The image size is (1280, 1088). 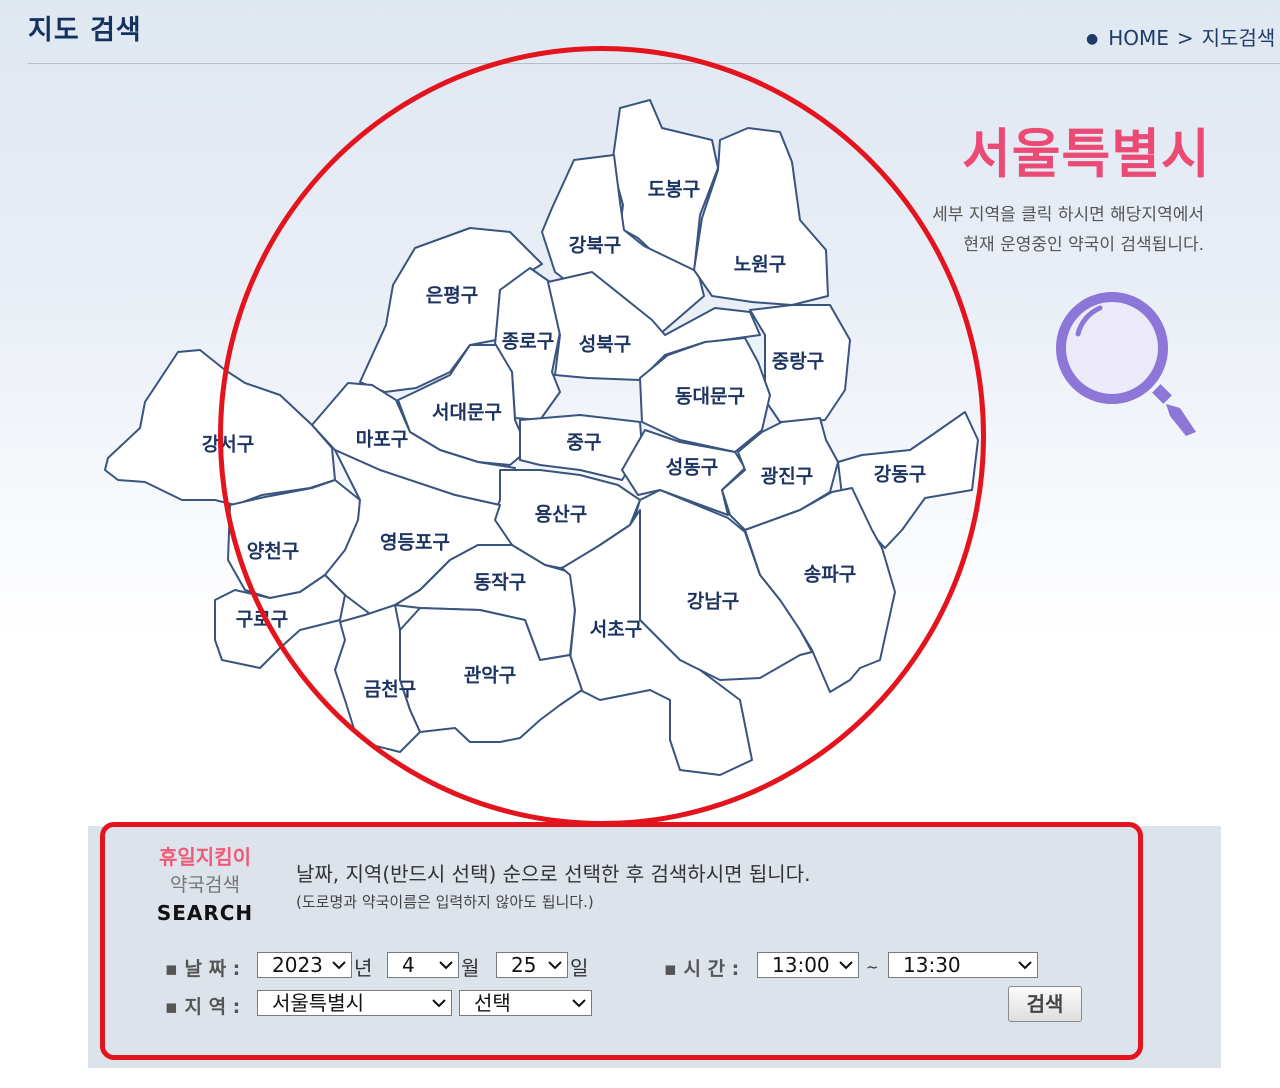 I want to click on day-unit: 일, so click(x=579, y=968).